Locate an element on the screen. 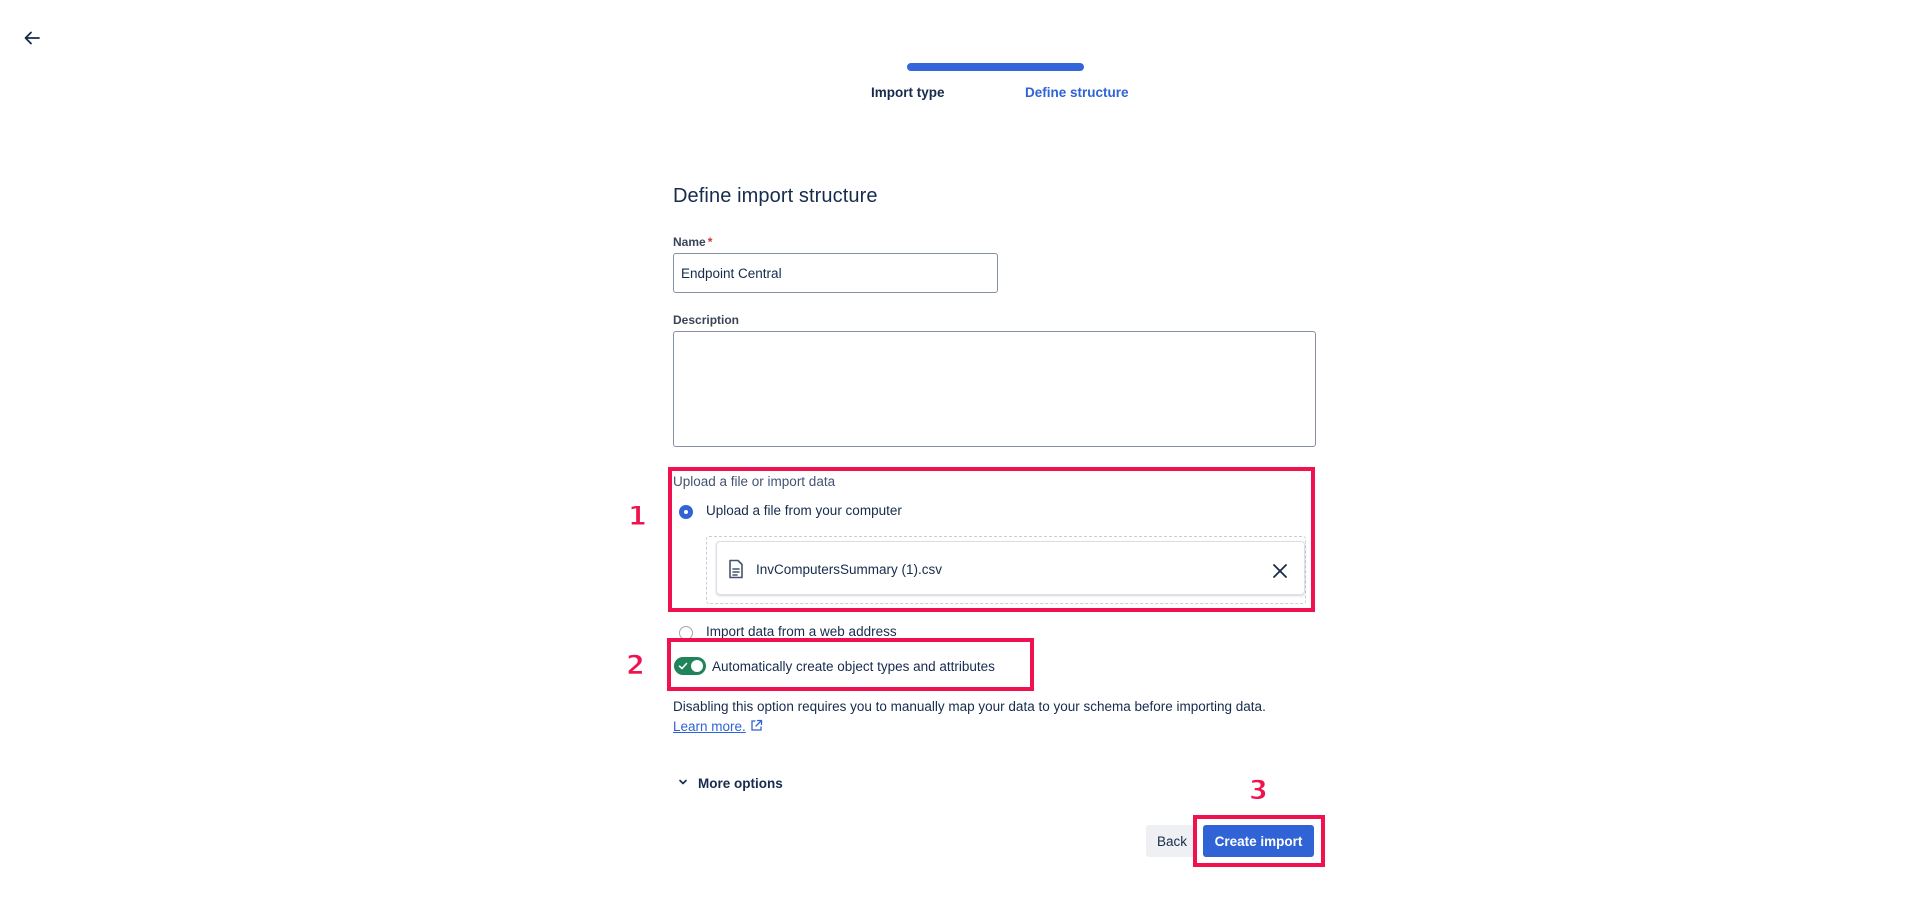  step-define-structure: Define structure is located at coordinates (1077, 92).